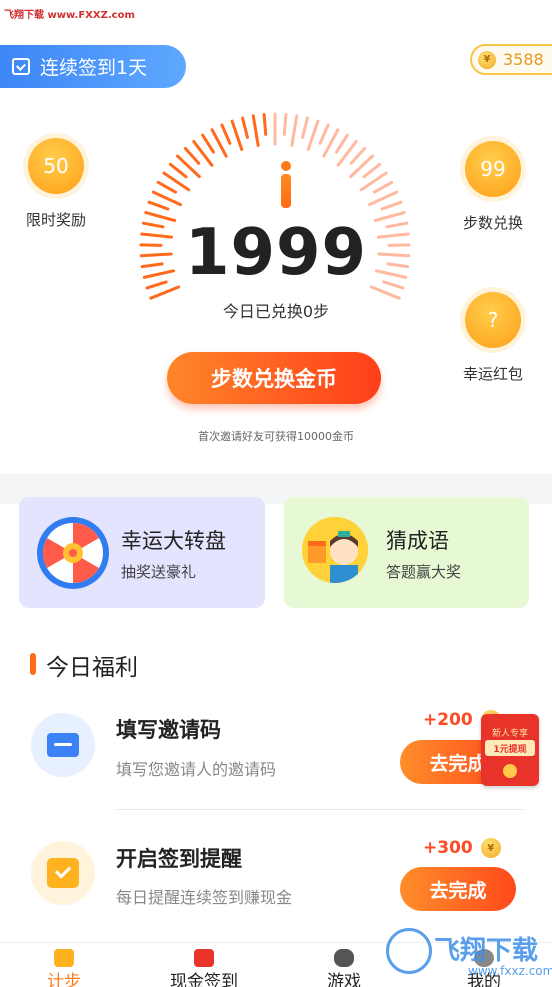 Image resolution: width=552 pixels, height=987 pixels. What do you see at coordinates (73, 553) in the screenshot?
I see `prize-wheel-icon` at bounding box center [73, 553].